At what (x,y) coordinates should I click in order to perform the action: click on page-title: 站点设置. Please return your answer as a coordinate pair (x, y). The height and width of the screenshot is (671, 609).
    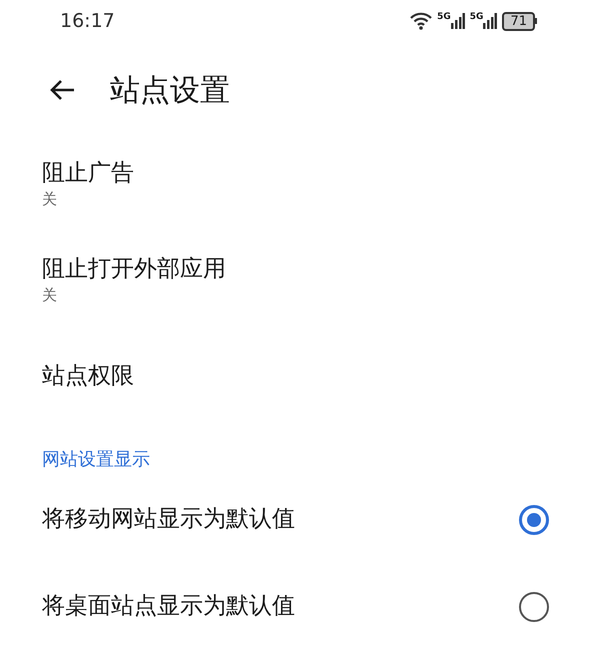
    Looking at the image, I should click on (170, 91).